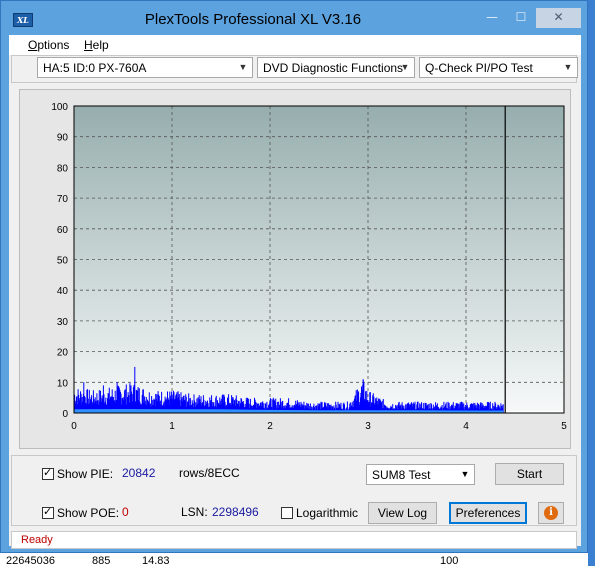 Image resolution: width=595 pixels, height=567 pixels. What do you see at coordinates (297, 560) in the screenshot?
I see `background-window-row: 22645036 885 14.83 100` at bounding box center [297, 560].